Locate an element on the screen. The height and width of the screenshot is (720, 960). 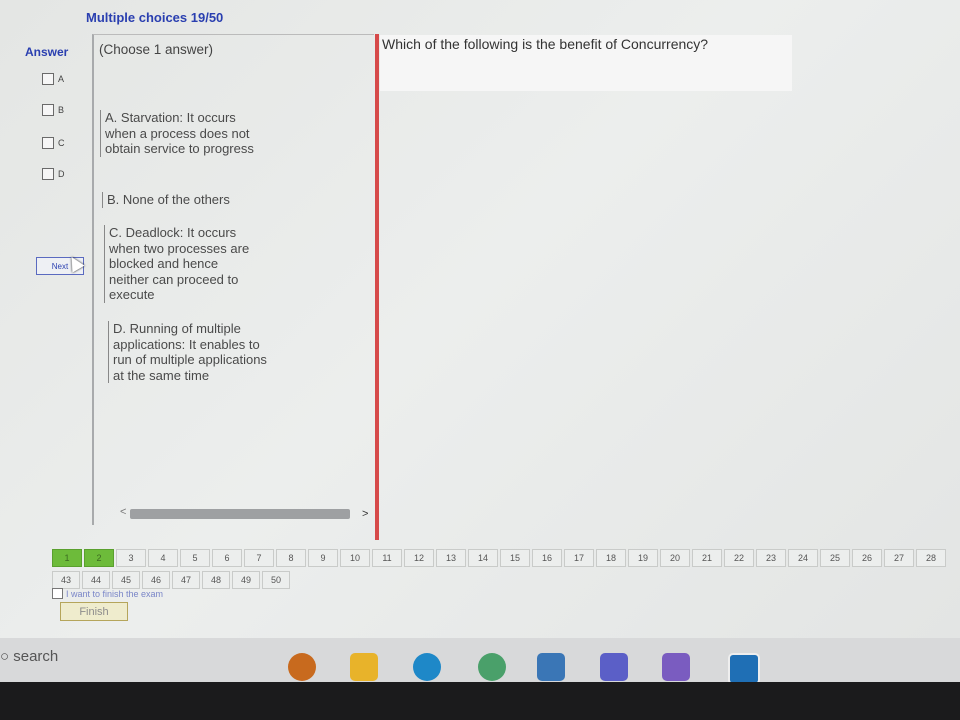
answer-option-label: D is located at coordinates (61, 174).